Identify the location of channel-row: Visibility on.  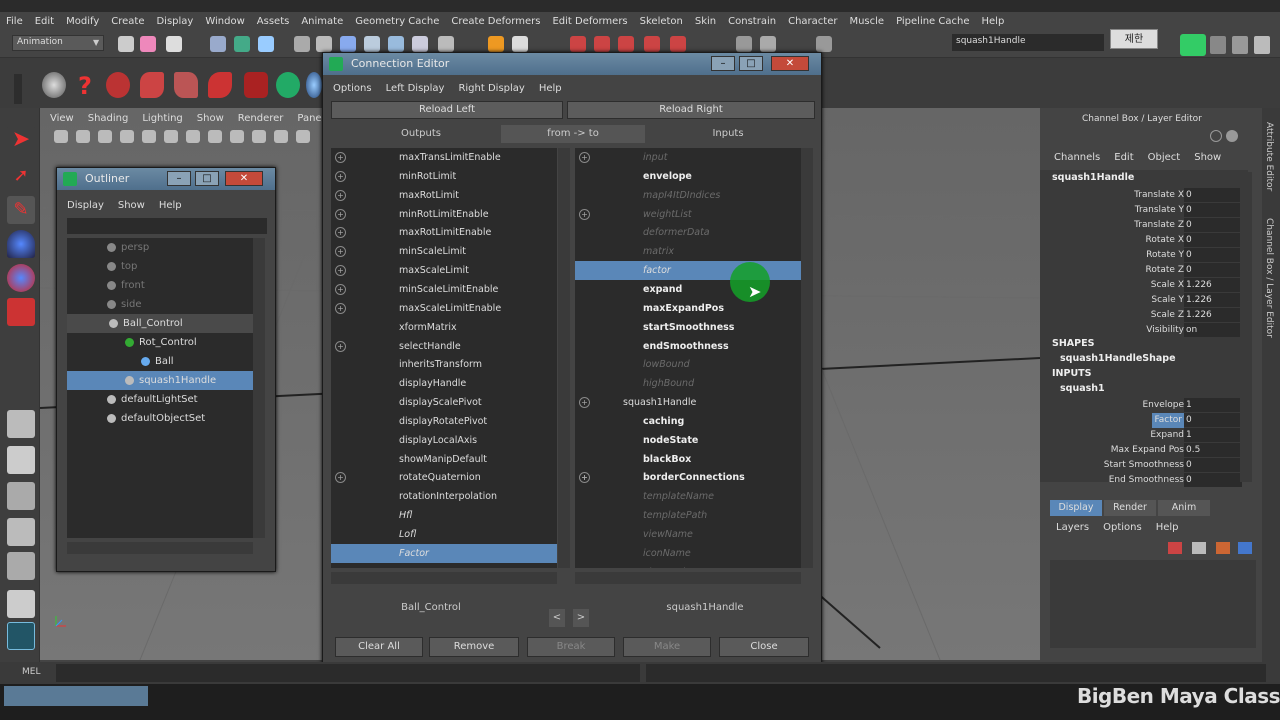
(1150, 330).